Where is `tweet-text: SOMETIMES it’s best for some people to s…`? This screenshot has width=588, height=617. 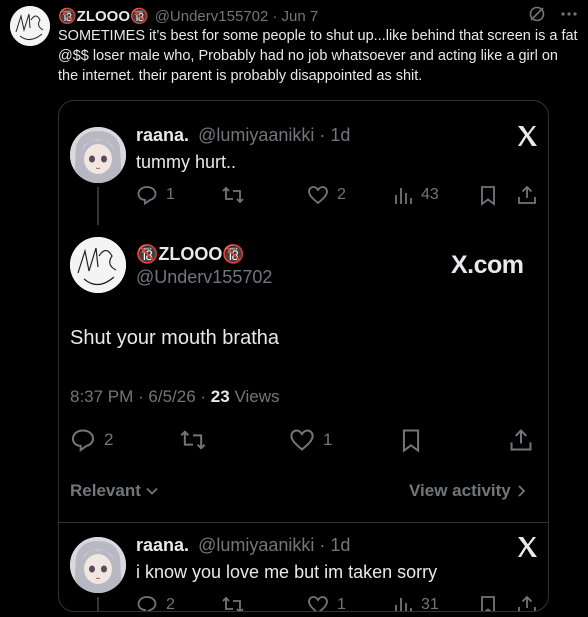
tweet-text: SOMETIMES it’s best for some people to s… is located at coordinates (318, 56).